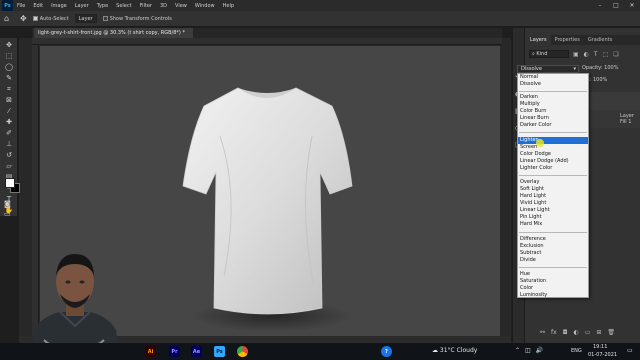  What do you see at coordinates (10, 183) in the screenshot?
I see `foreground-color-swatch` at bounding box center [10, 183].